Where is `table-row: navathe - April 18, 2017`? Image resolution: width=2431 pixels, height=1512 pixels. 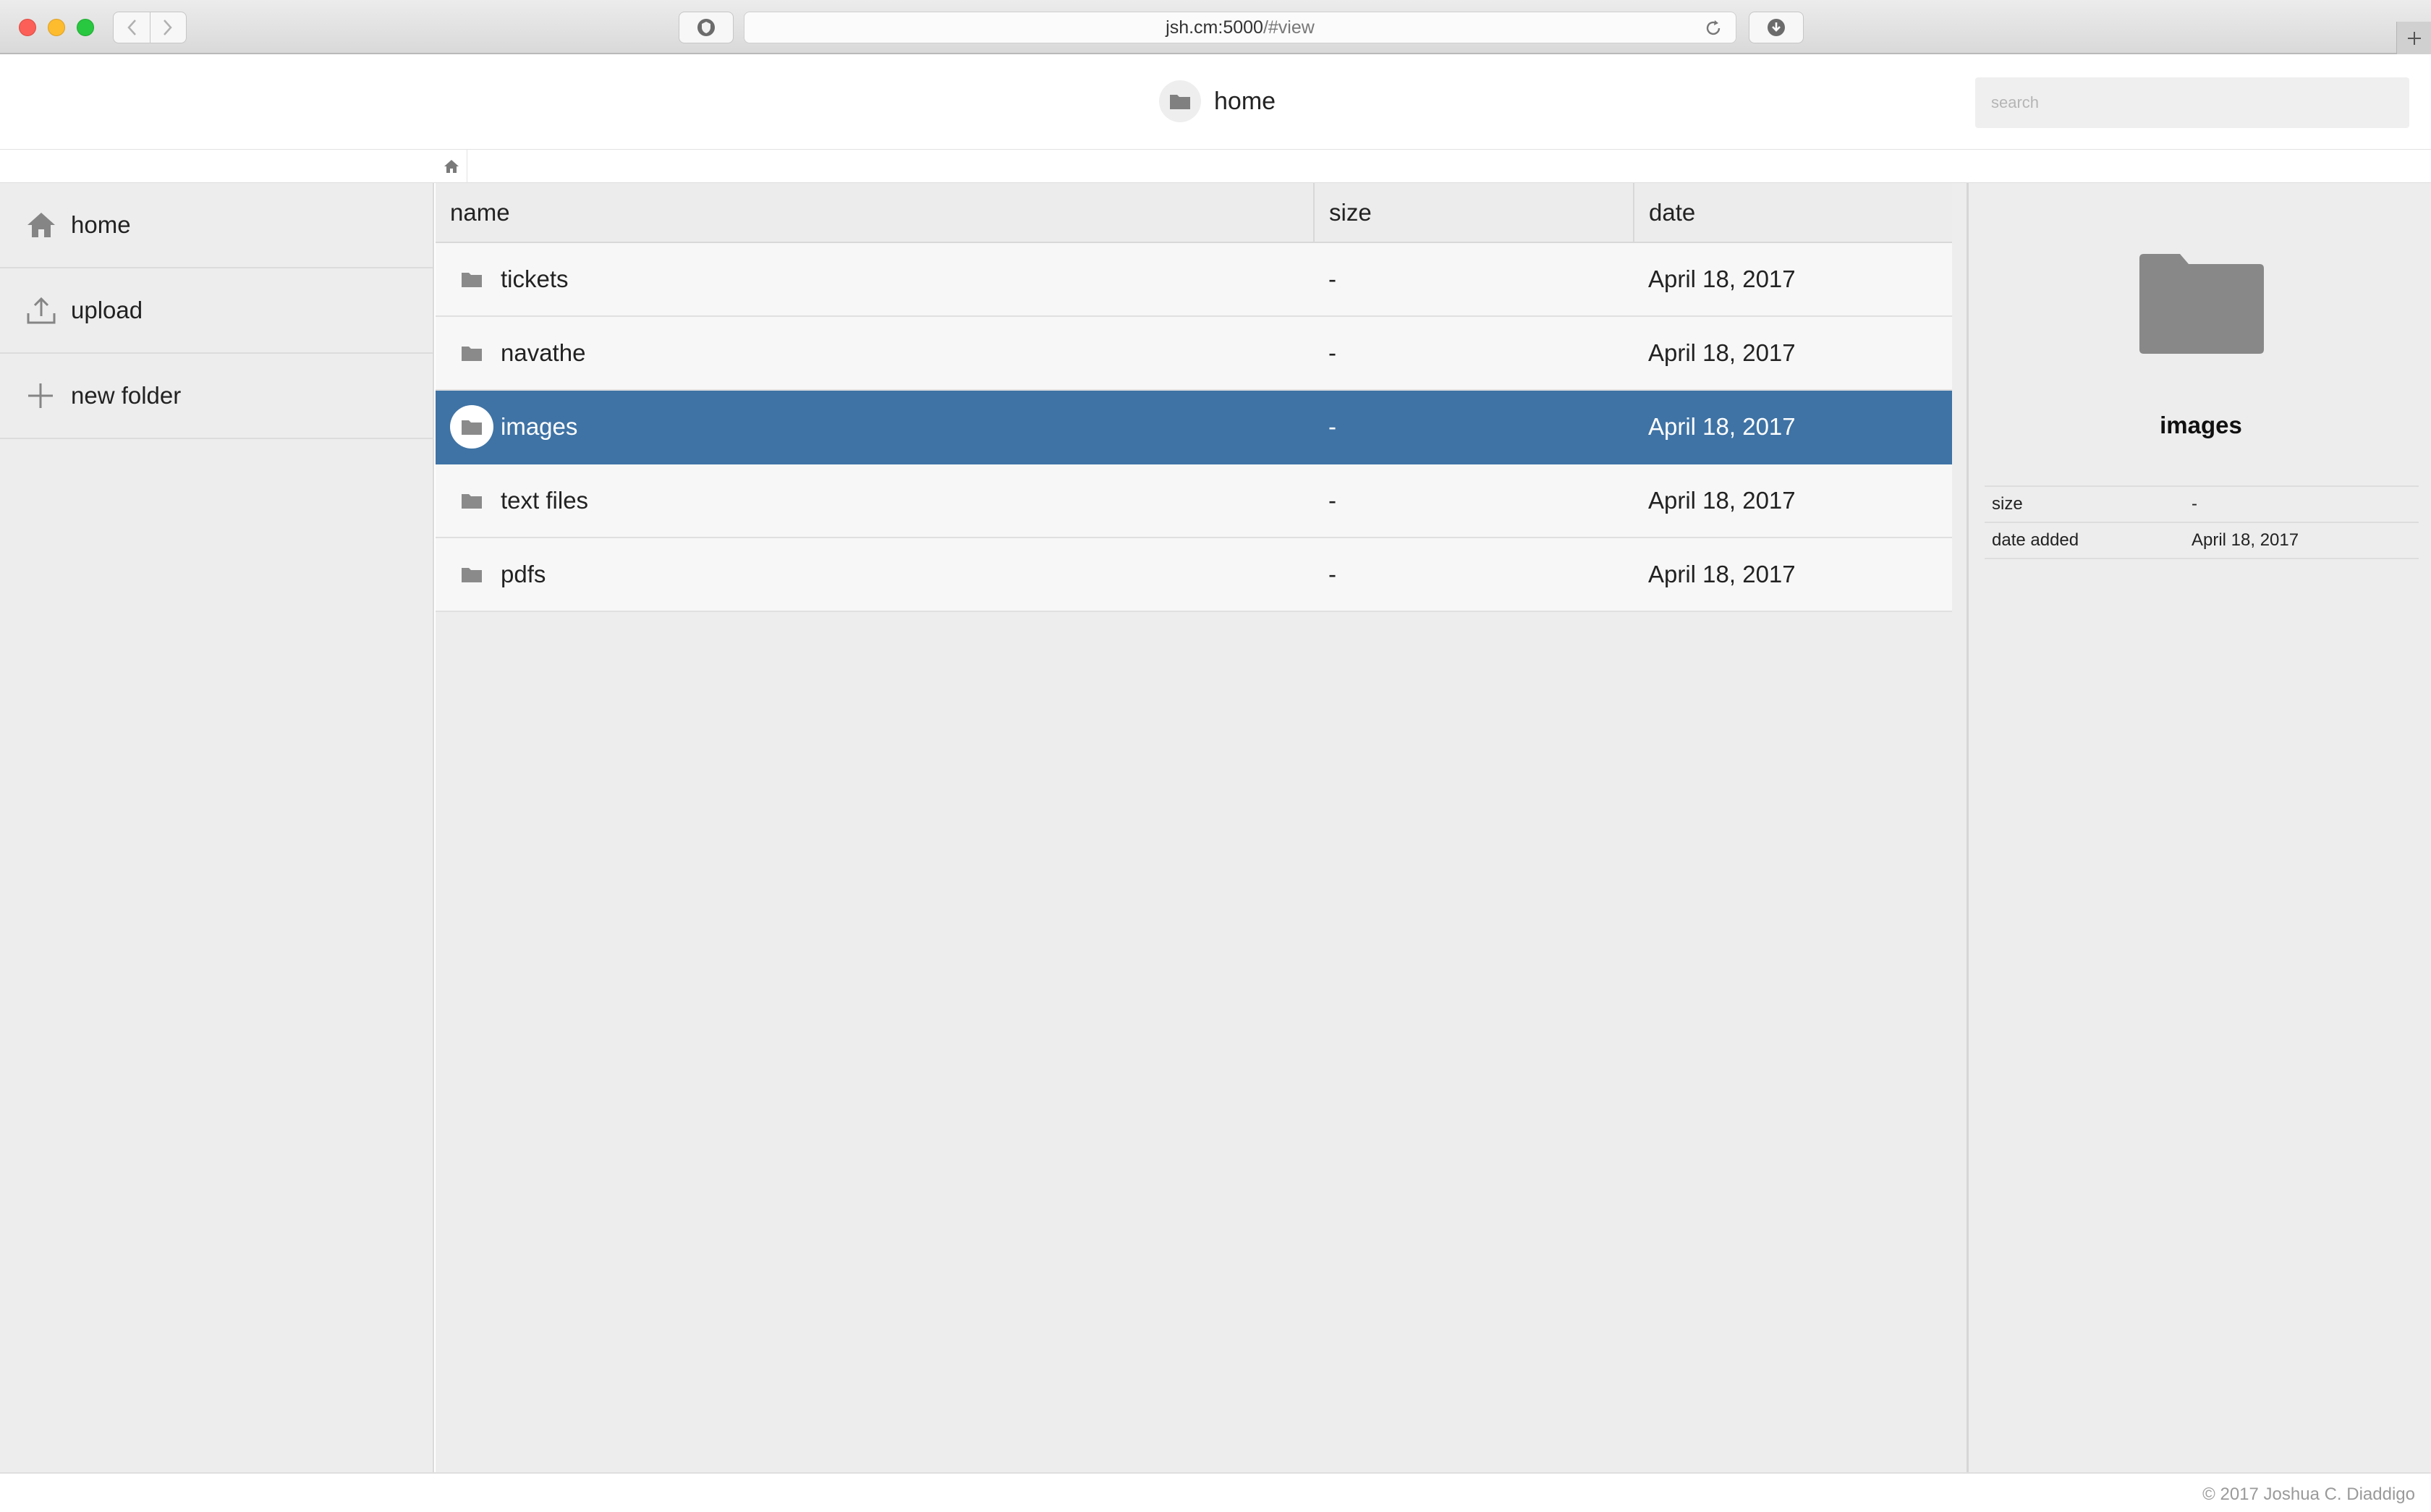 table-row: navathe - April 18, 2017 is located at coordinates (1194, 353).